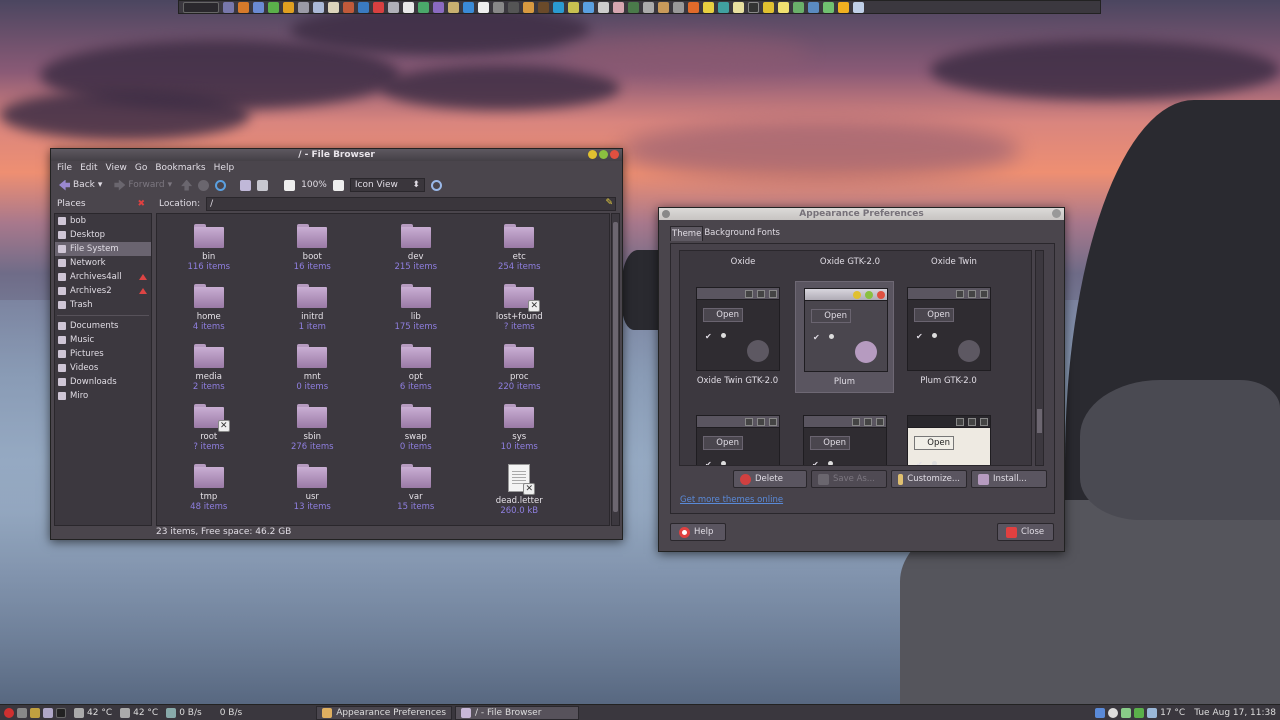 This screenshot has width=1280, height=720. I want to click on theme-tile: Open ✔ Oxide Twin GTK-2.0, so click(737, 337).